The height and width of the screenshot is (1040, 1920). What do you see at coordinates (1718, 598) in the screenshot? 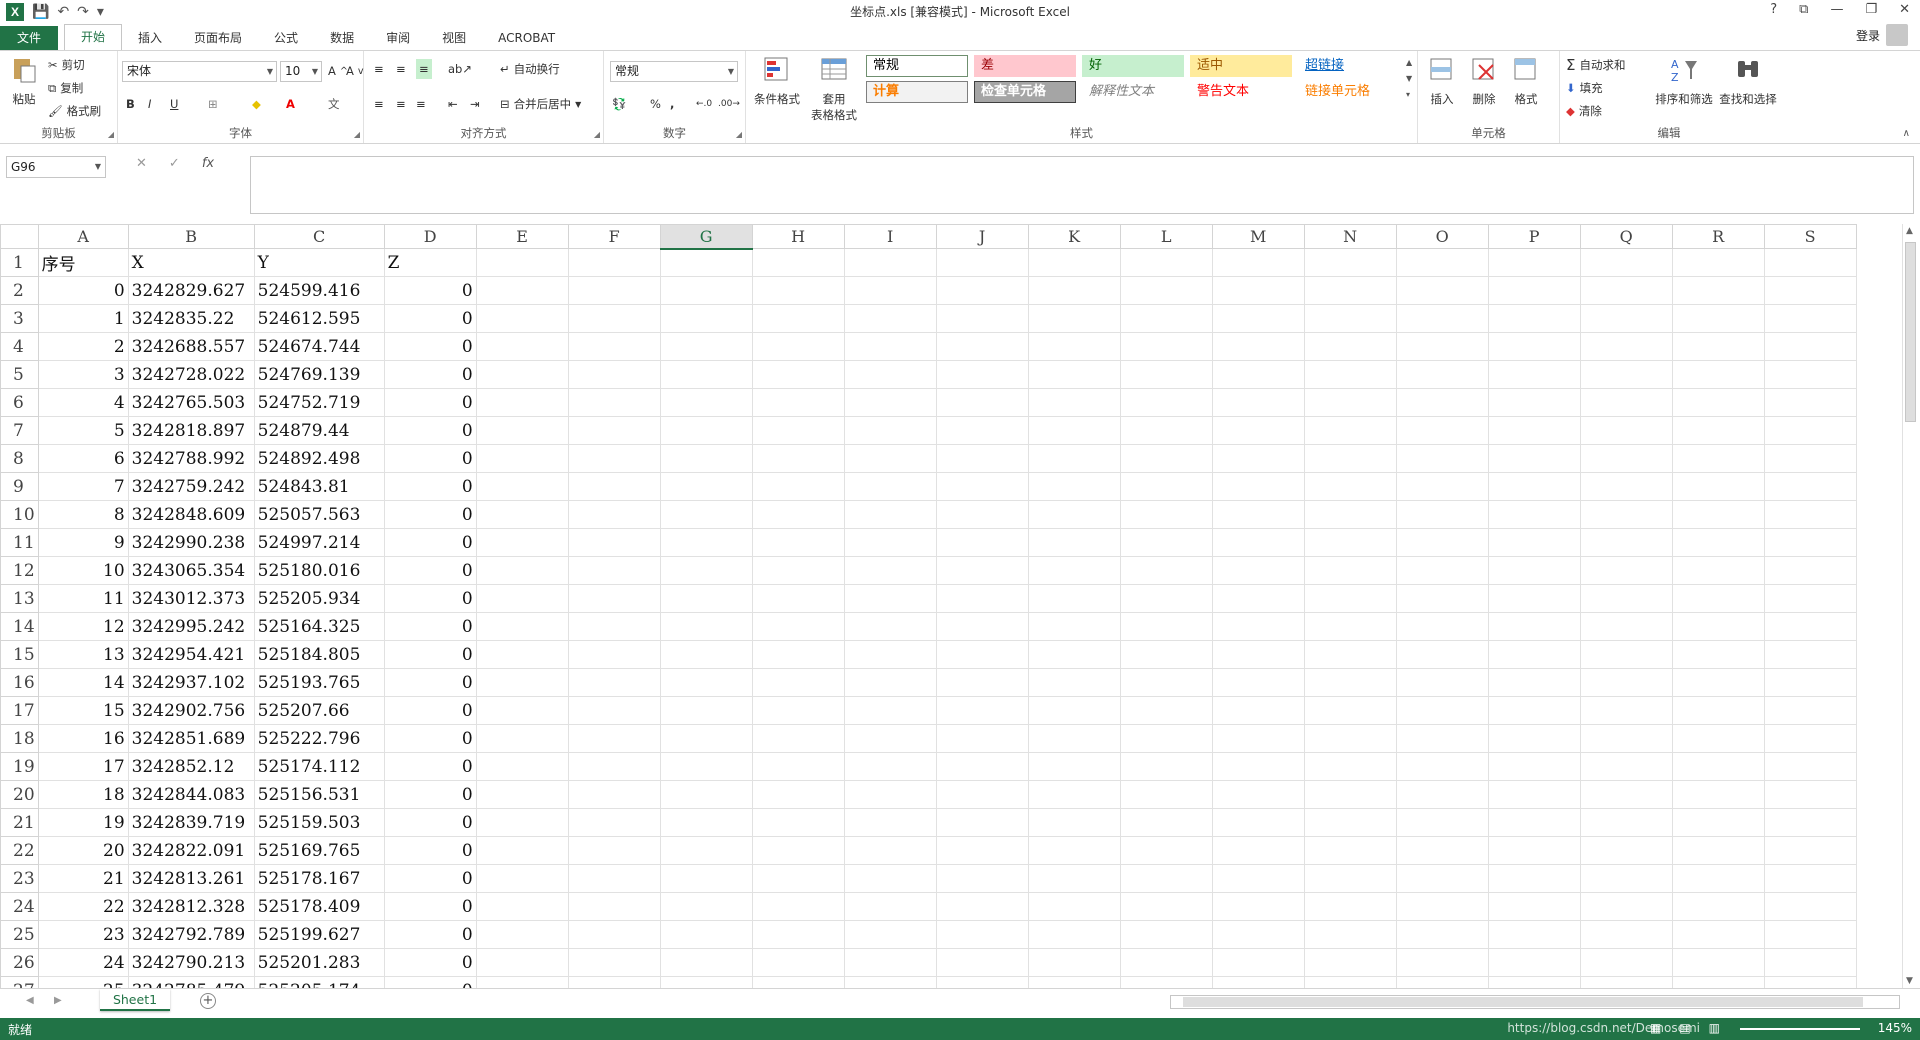
I see `cell-r13` at bounding box center [1718, 598].